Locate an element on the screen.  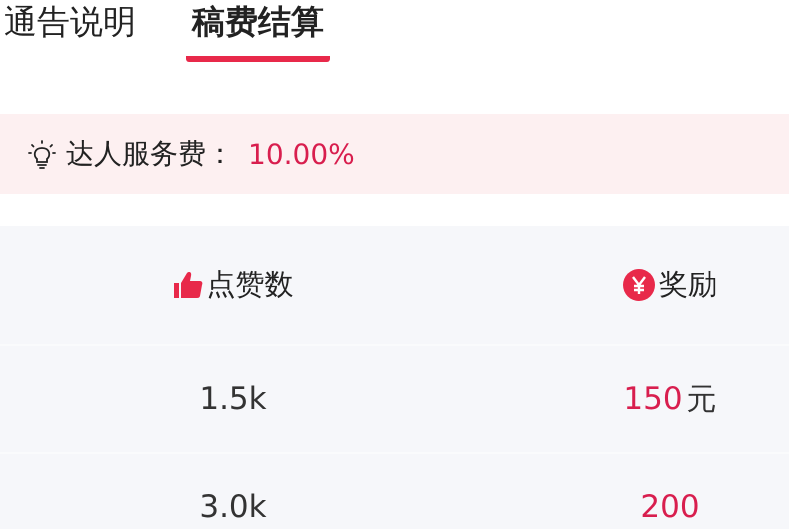
table-cell: 1.5k is located at coordinates (233, 399).